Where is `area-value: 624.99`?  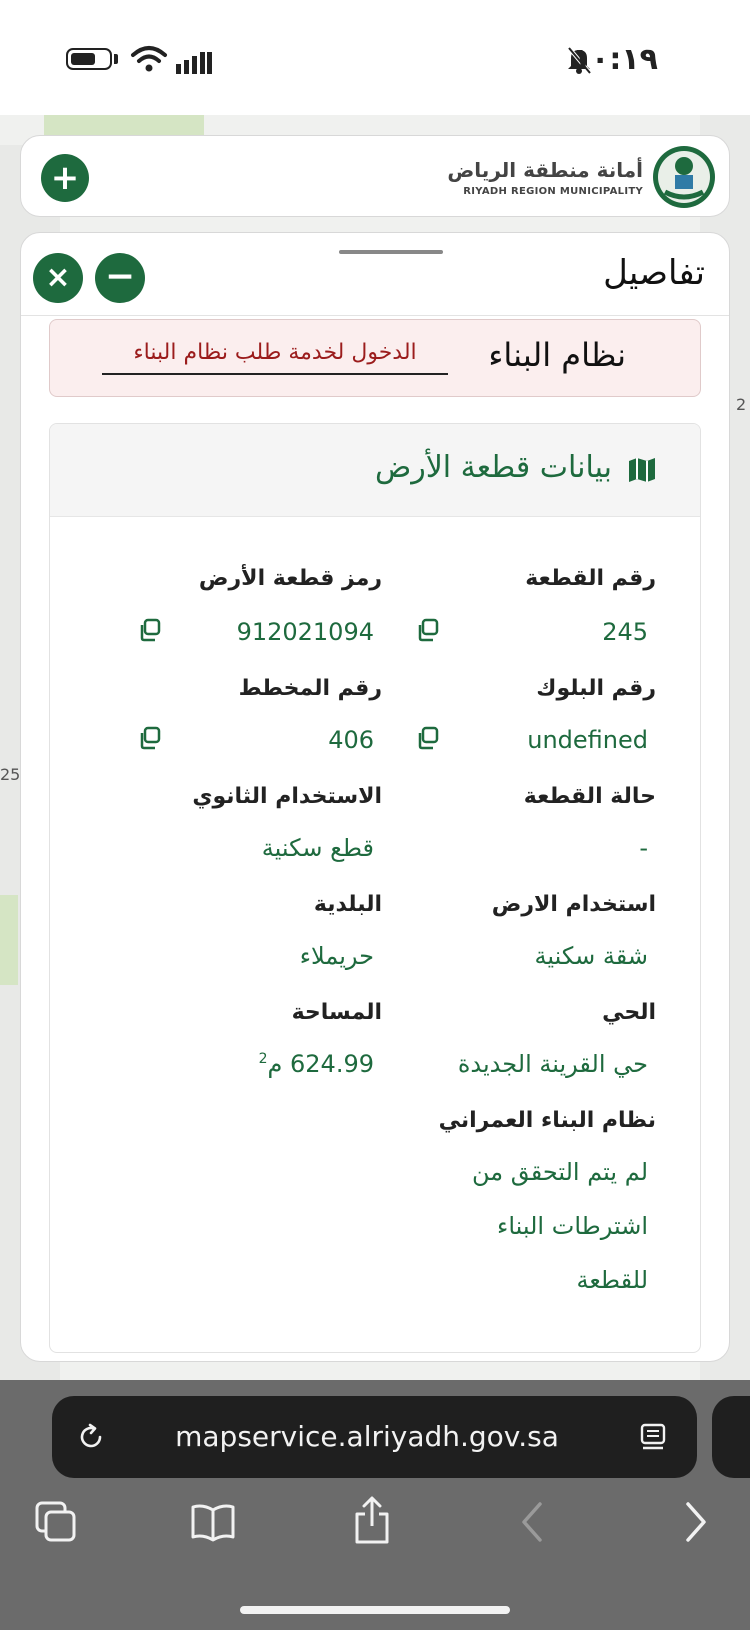 area-value: 624.99 is located at coordinates (332, 1064).